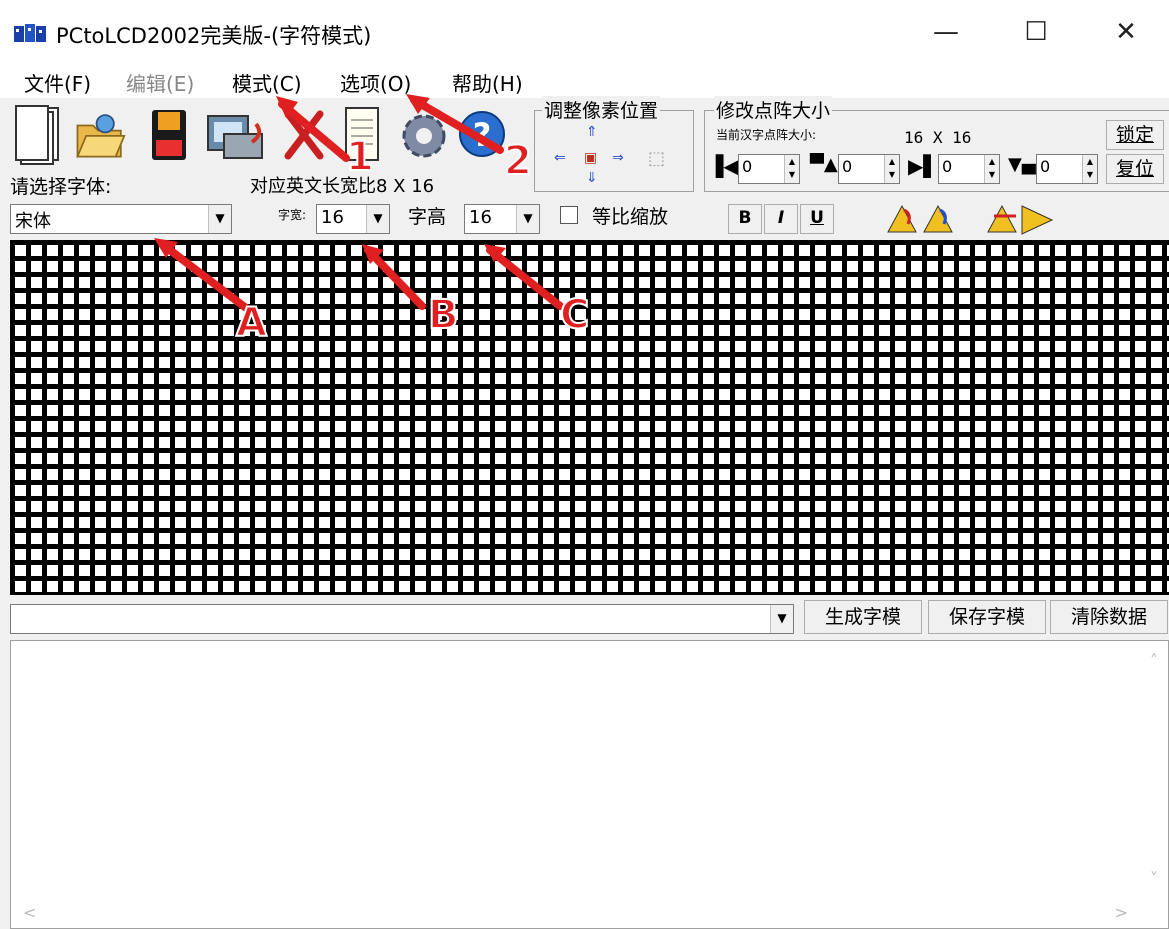  What do you see at coordinates (402, 619) in the screenshot?
I see `text-input-combo: ▼` at bounding box center [402, 619].